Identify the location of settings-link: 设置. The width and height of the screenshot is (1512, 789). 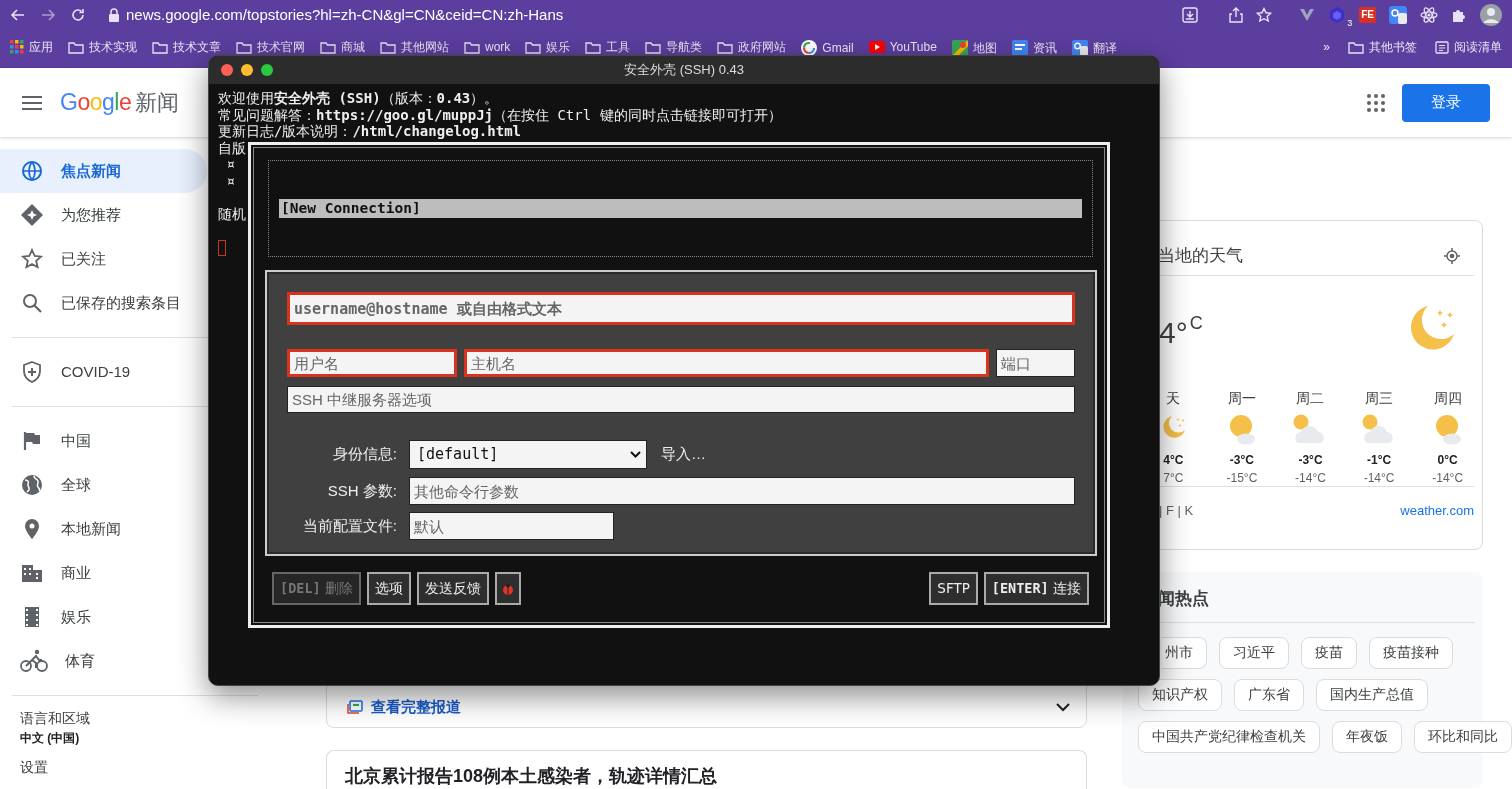
(129, 767).